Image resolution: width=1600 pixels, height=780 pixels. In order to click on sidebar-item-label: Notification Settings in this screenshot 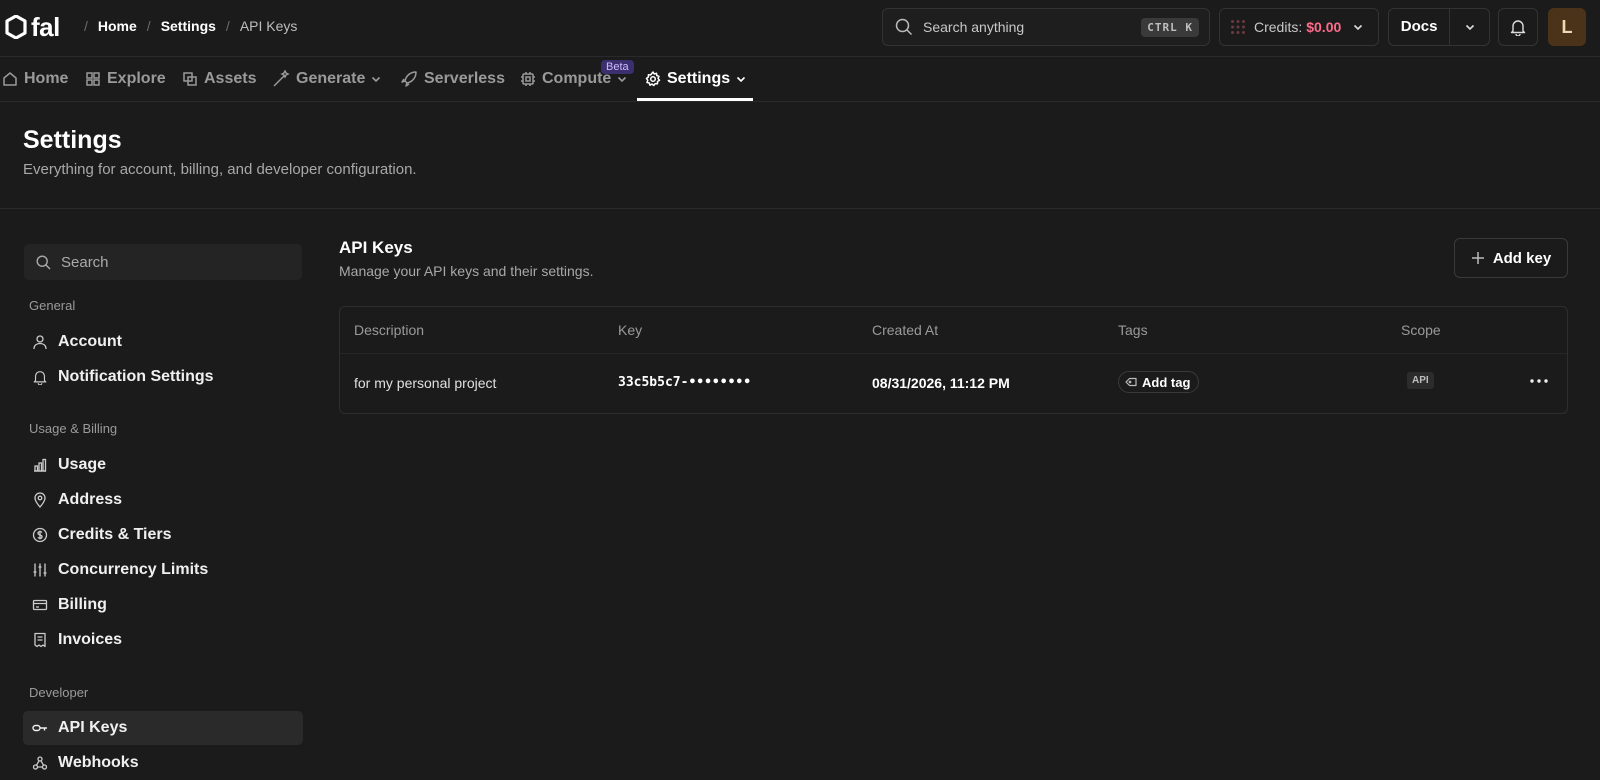, I will do `click(136, 376)`.